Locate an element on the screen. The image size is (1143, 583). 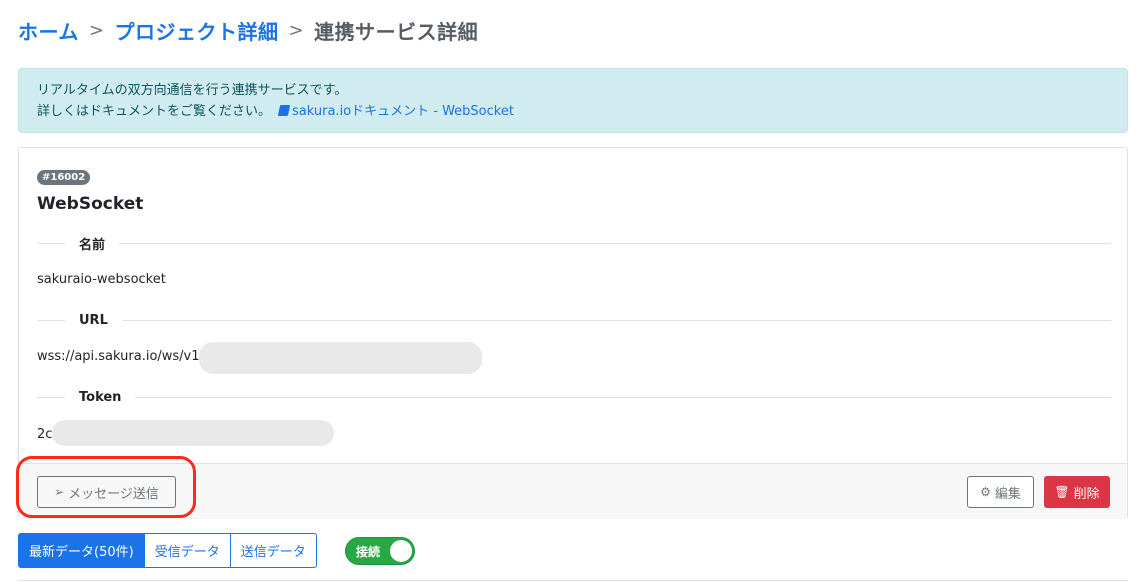
data-tabs: 最新データ(50件) 受信データ 送信データ is located at coordinates (167, 550).